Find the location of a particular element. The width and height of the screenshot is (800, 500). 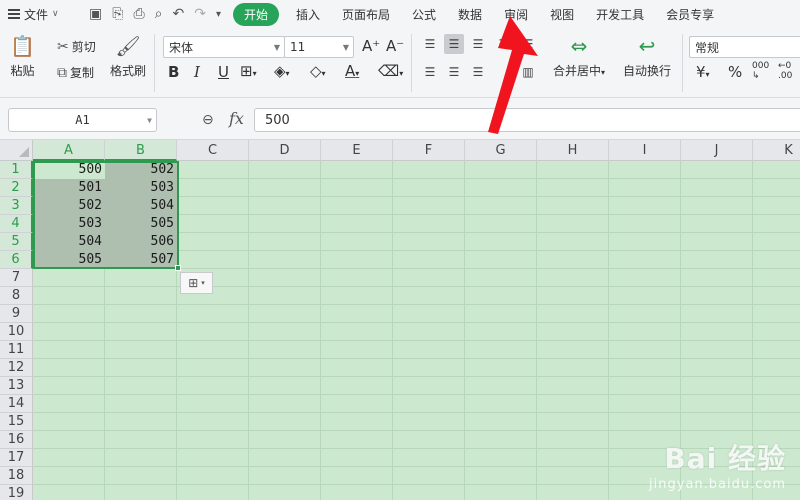

align-left-icon: ☰ is located at coordinates (430, 72).